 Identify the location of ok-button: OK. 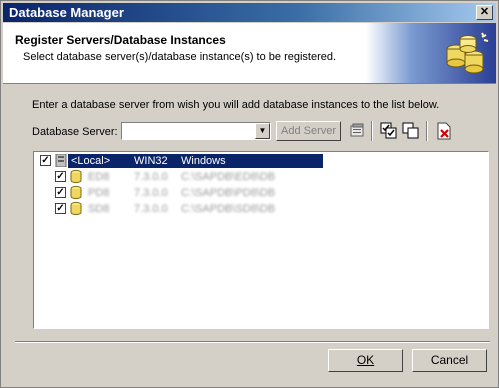
(365, 360).